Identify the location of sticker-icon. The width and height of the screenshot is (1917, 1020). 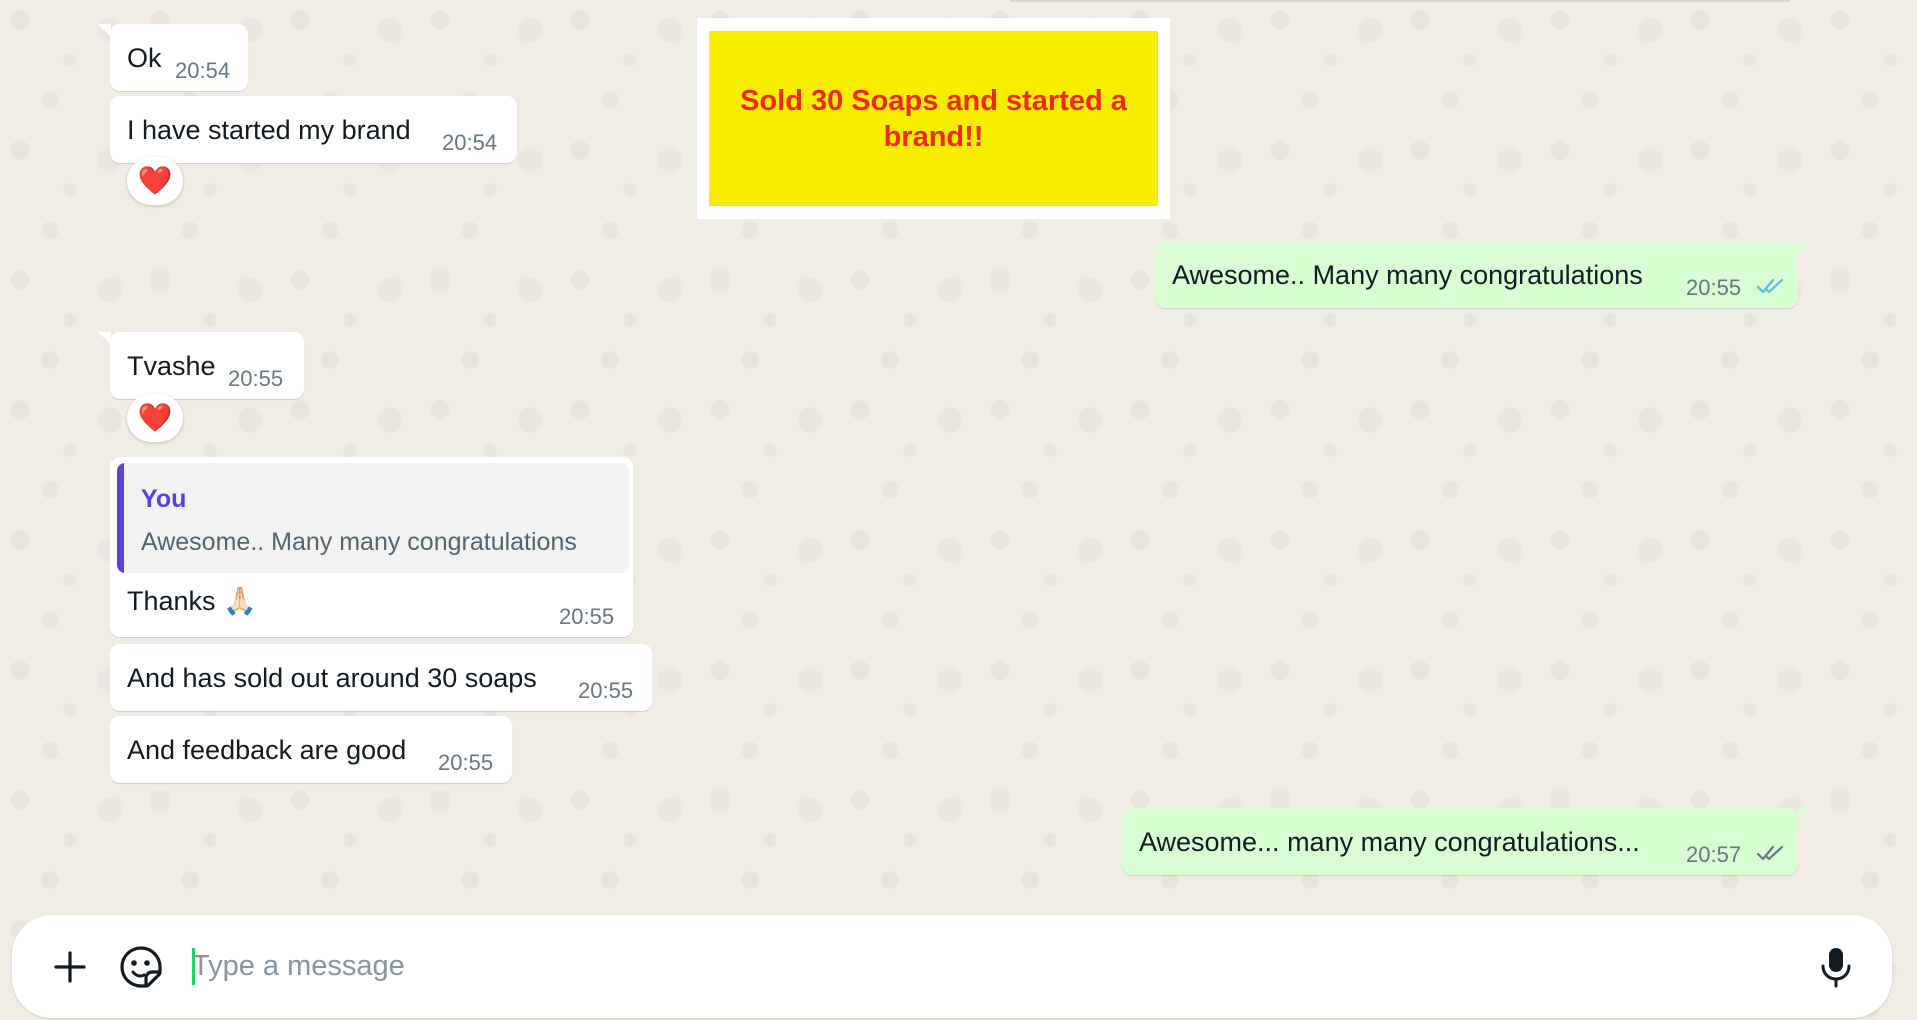
(141, 967).